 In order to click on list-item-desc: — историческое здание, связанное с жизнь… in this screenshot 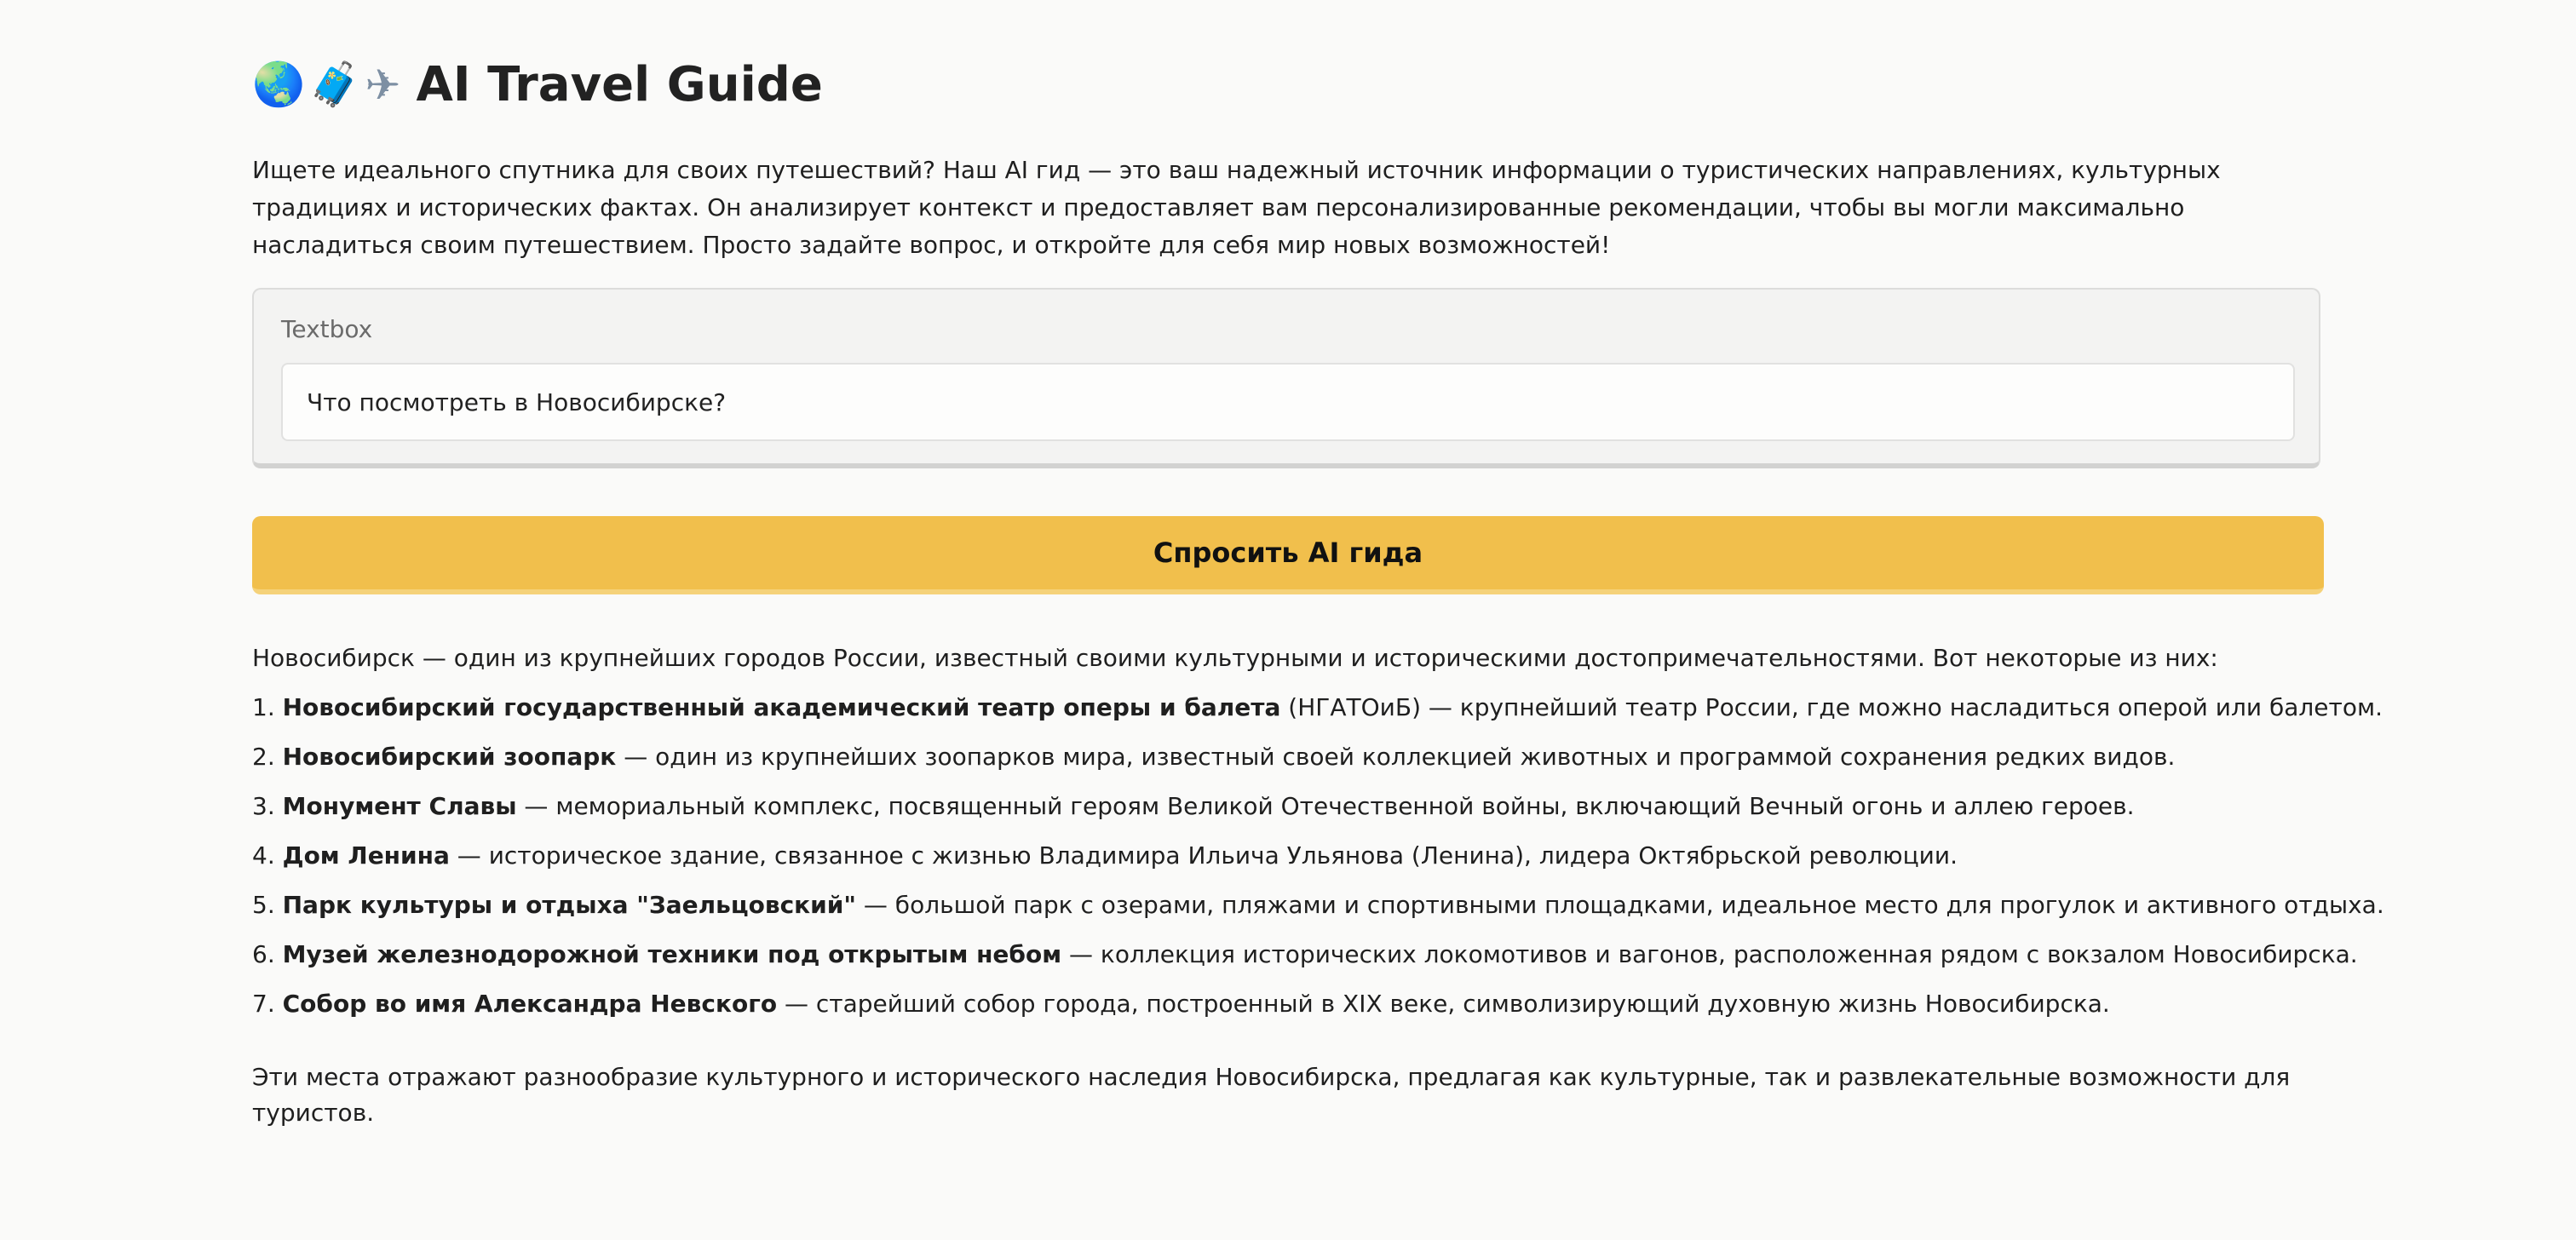, I will do `click(1203, 855)`.